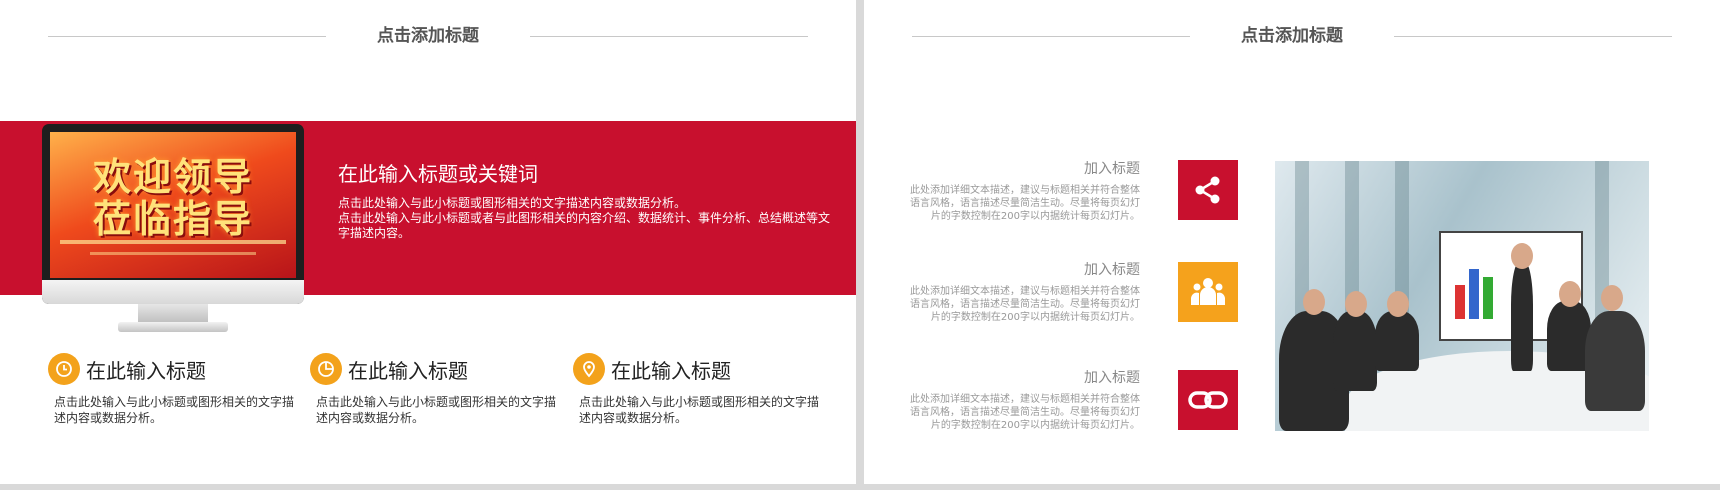  Describe the element at coordinates (173, 389) in the screenshot. I see `feature-1: 在此输入标题 点击此处输入与此小标题或图形相关的文字描述内容或数据分析。` at that location.